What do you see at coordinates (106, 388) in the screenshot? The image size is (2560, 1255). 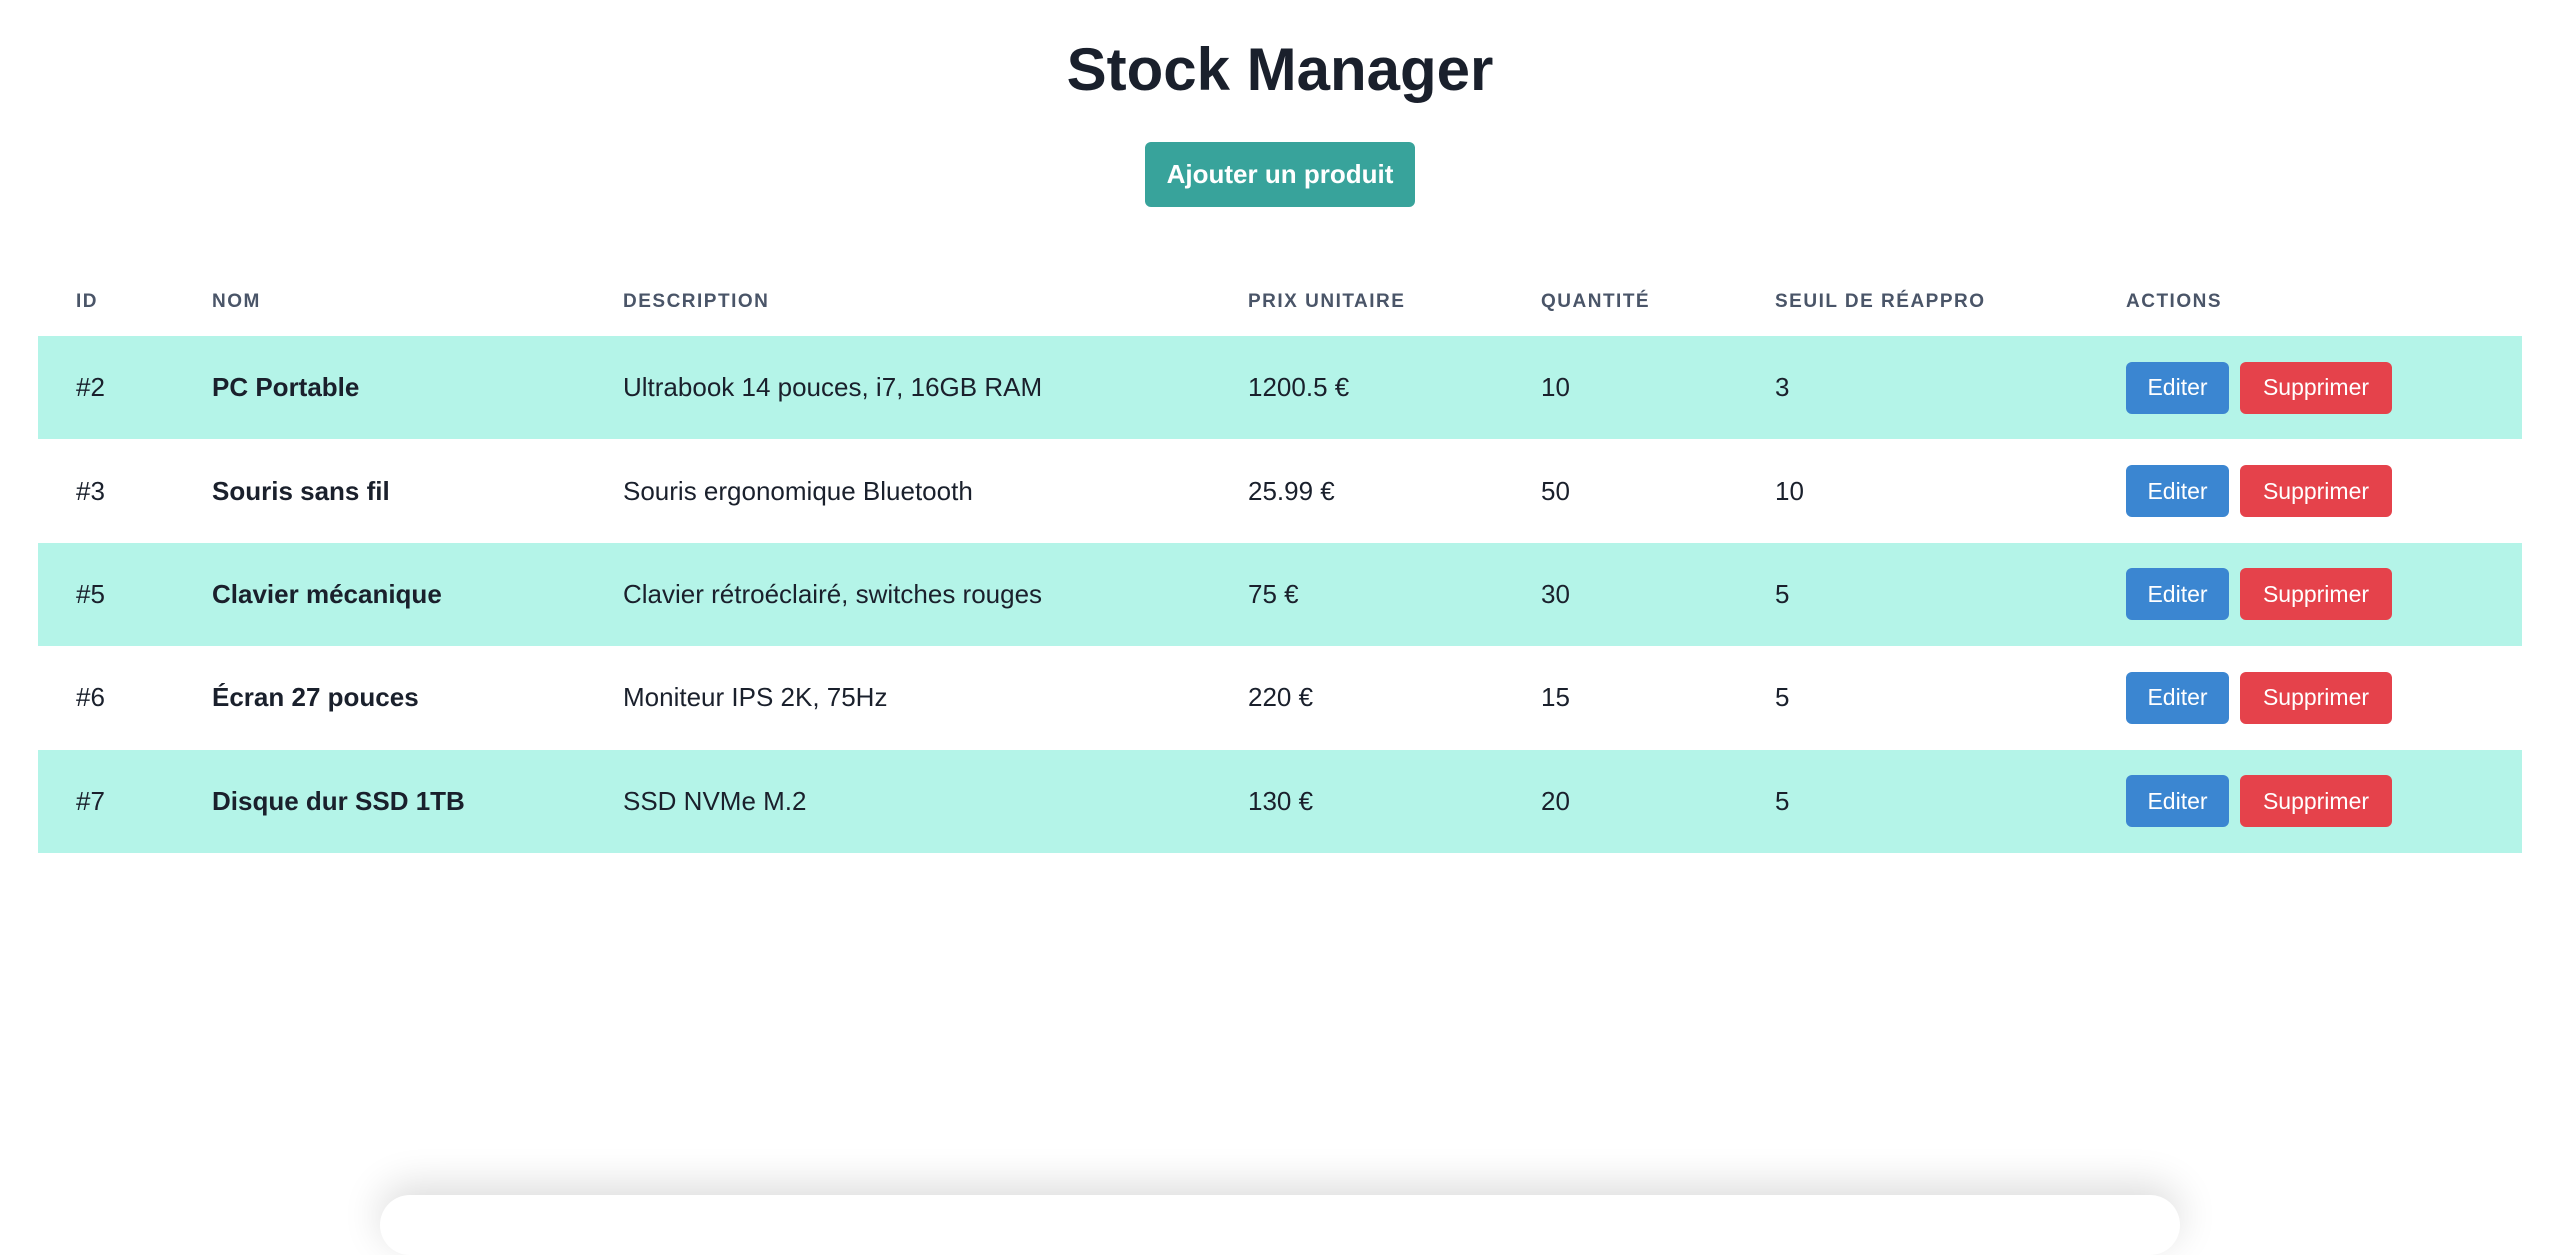 I see `cell-id: #2` at bounding box center [106, 388].